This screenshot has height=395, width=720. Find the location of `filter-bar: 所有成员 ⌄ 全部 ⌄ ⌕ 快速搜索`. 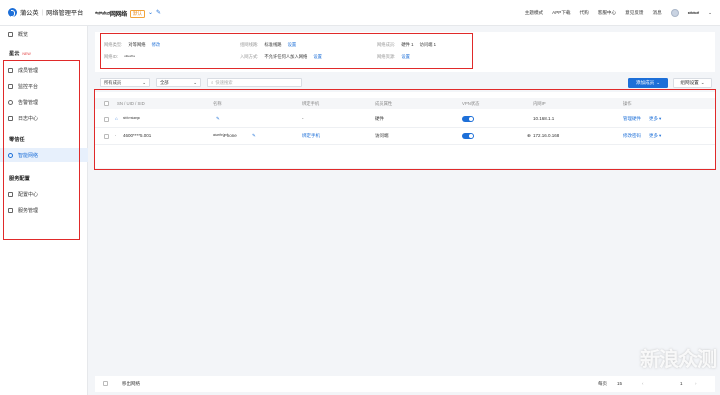

filter-bar: 所有成员 ⌄ 全部 ⌄ ⌕ 快速搜索 is located at coordinates (201, 82).